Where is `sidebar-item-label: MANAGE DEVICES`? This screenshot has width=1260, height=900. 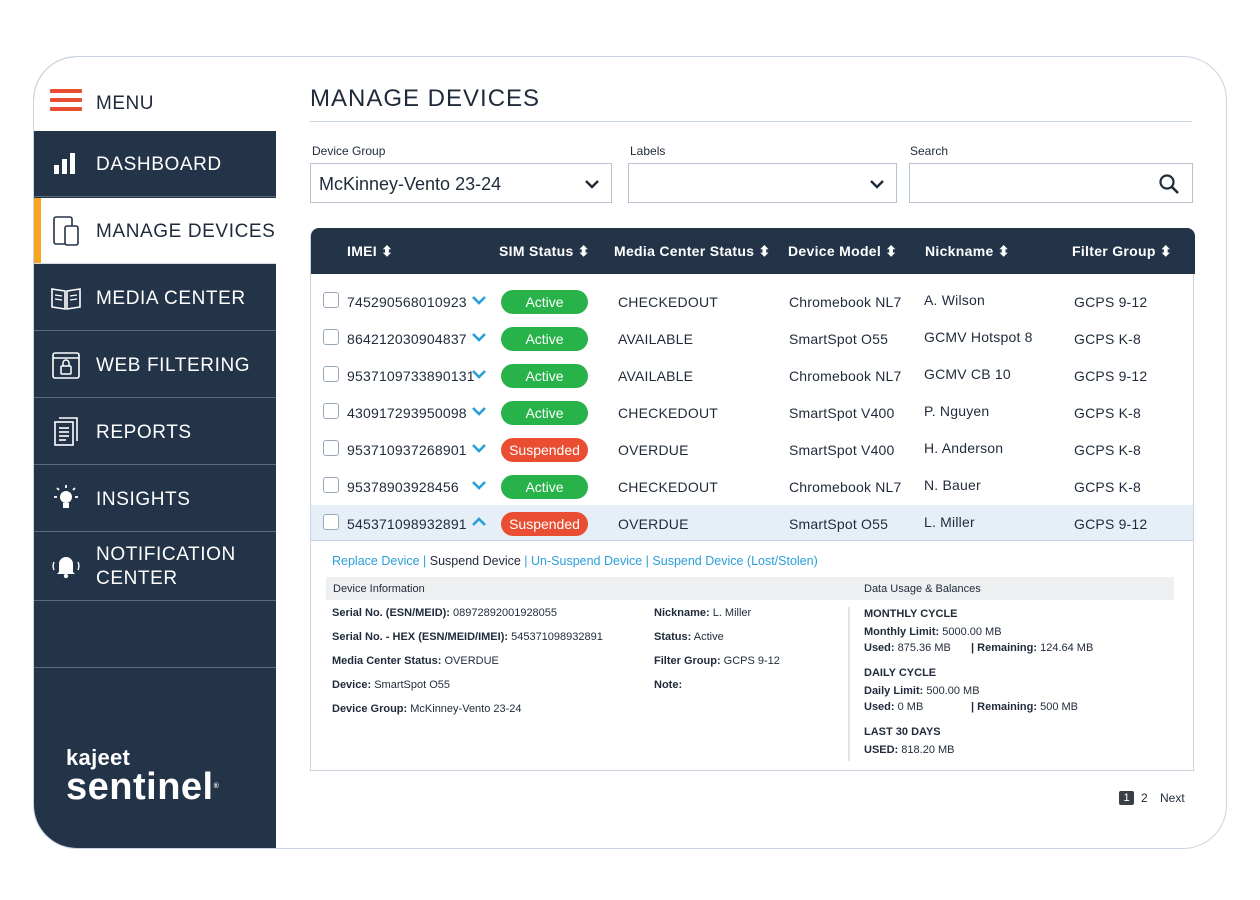
sidebar-item-label: MANAGE DEVICES is located at coordinates (186, 231).